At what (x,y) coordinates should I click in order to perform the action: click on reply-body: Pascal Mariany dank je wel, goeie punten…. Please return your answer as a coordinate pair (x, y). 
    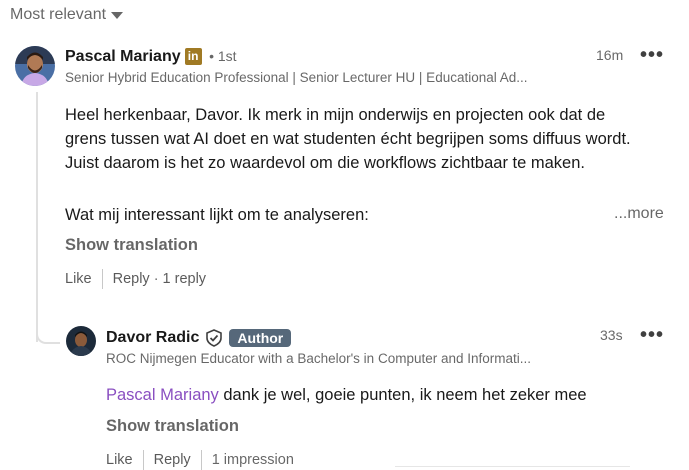
    Looking at the image, I should click on (346, 395).